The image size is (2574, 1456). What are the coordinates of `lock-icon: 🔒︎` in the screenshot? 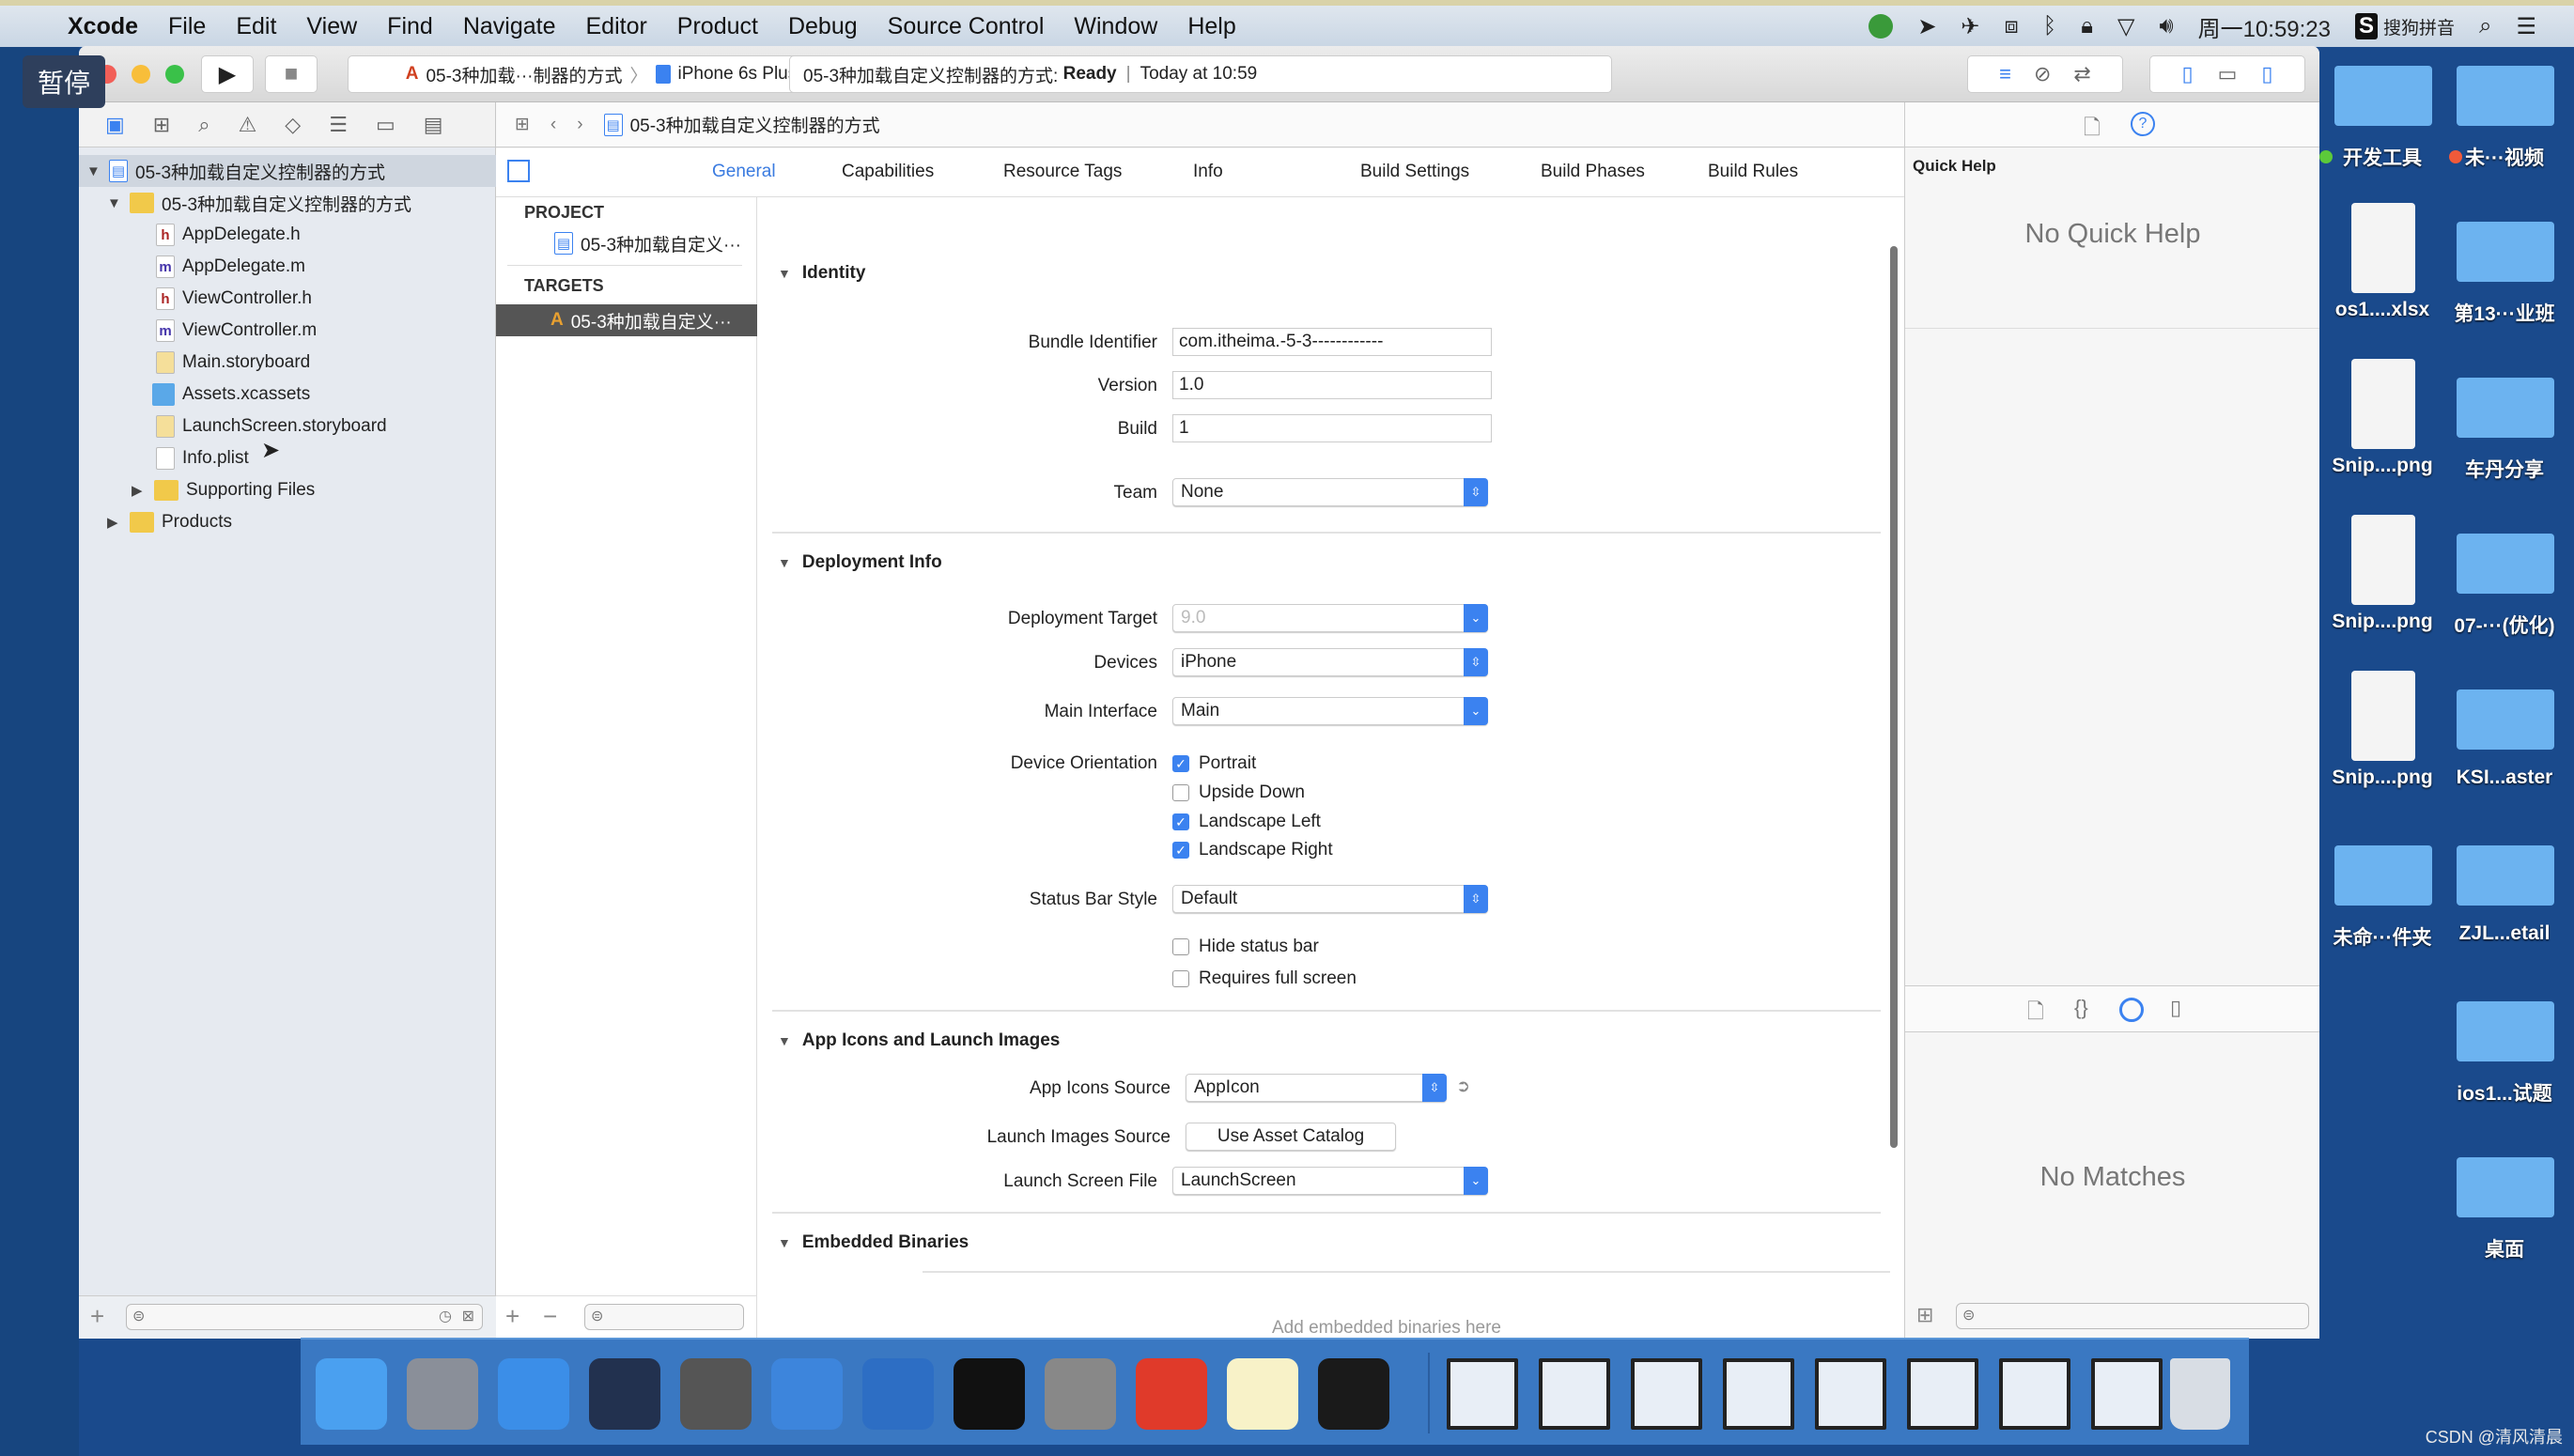 It's located at (2087, 26).